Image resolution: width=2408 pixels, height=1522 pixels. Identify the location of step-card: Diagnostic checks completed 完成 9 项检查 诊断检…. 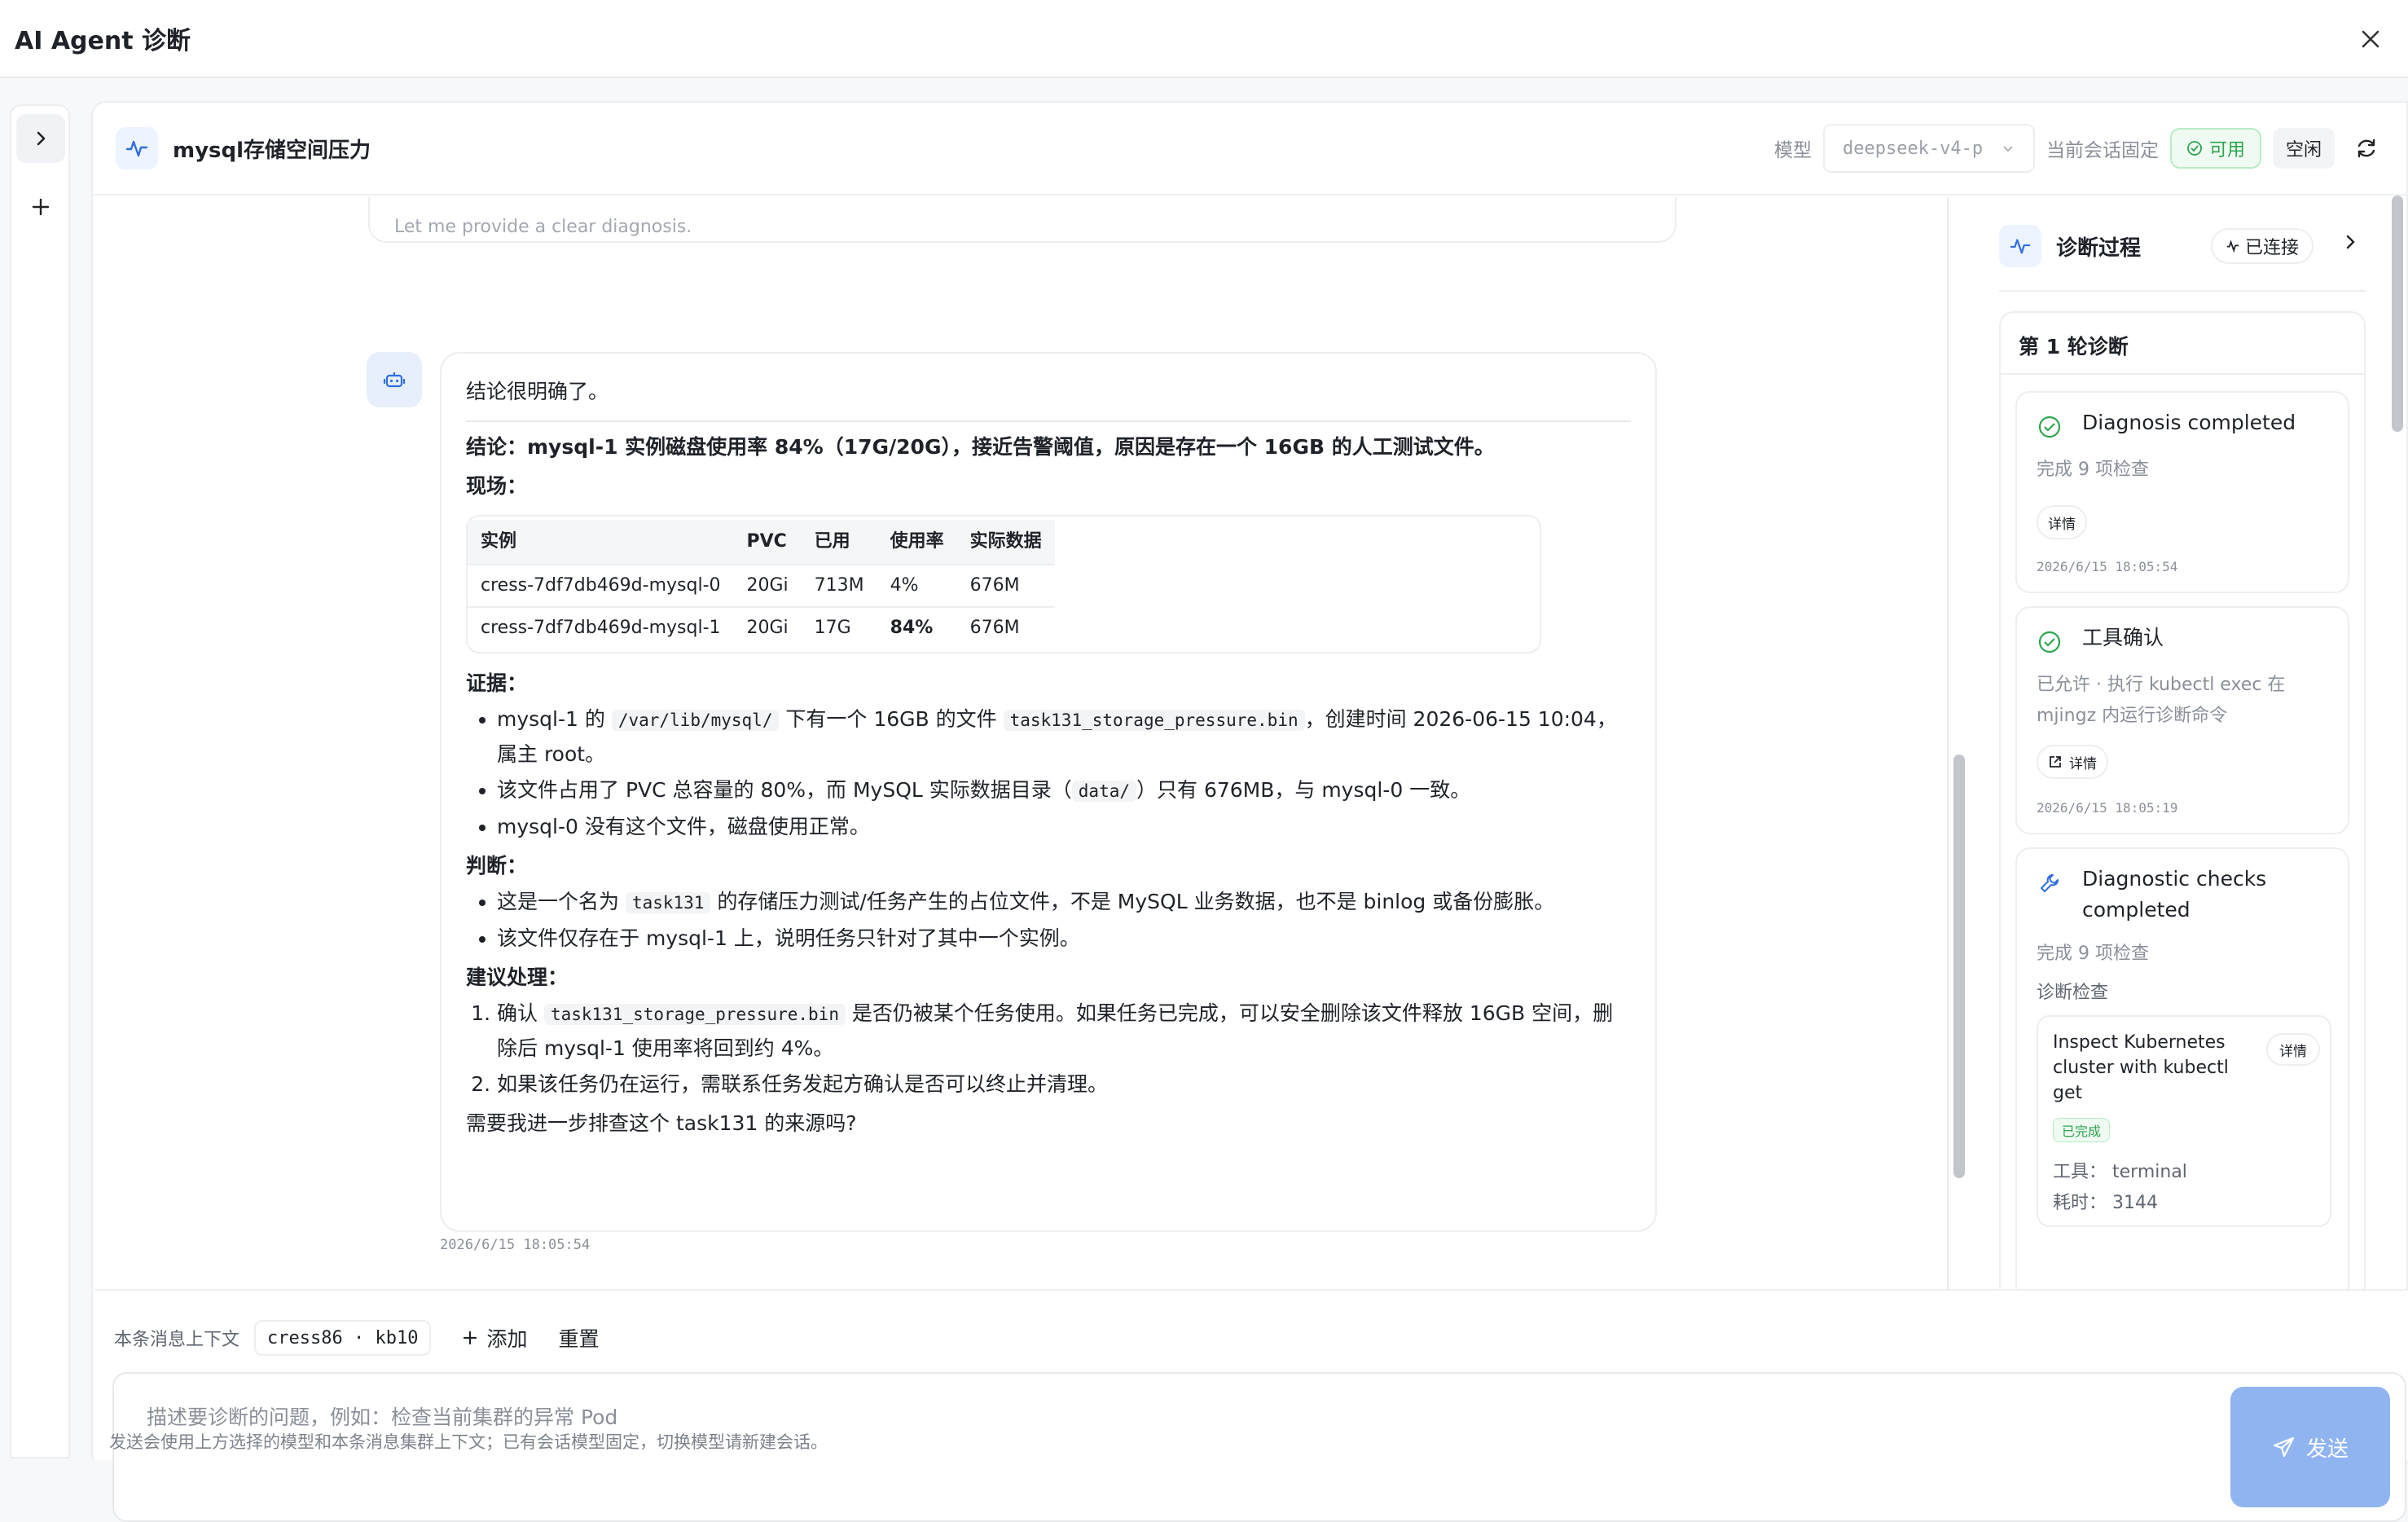
(2182, 1068).